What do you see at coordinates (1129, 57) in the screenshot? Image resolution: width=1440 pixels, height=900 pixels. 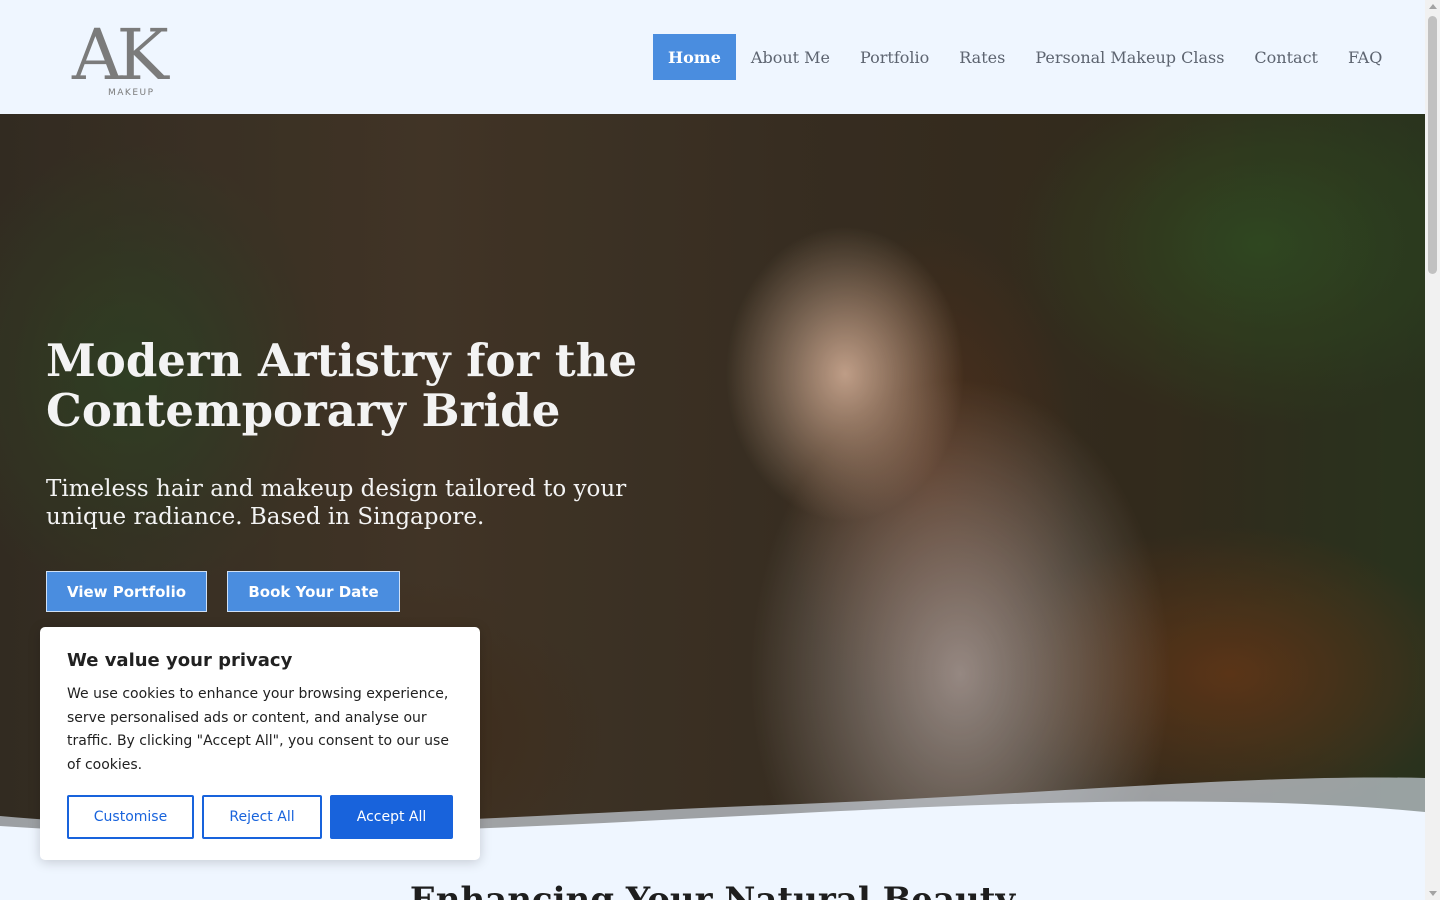 I see `nav-personal-makeup-class: Personal Makeup Class` at bounding box center [1129, 57].